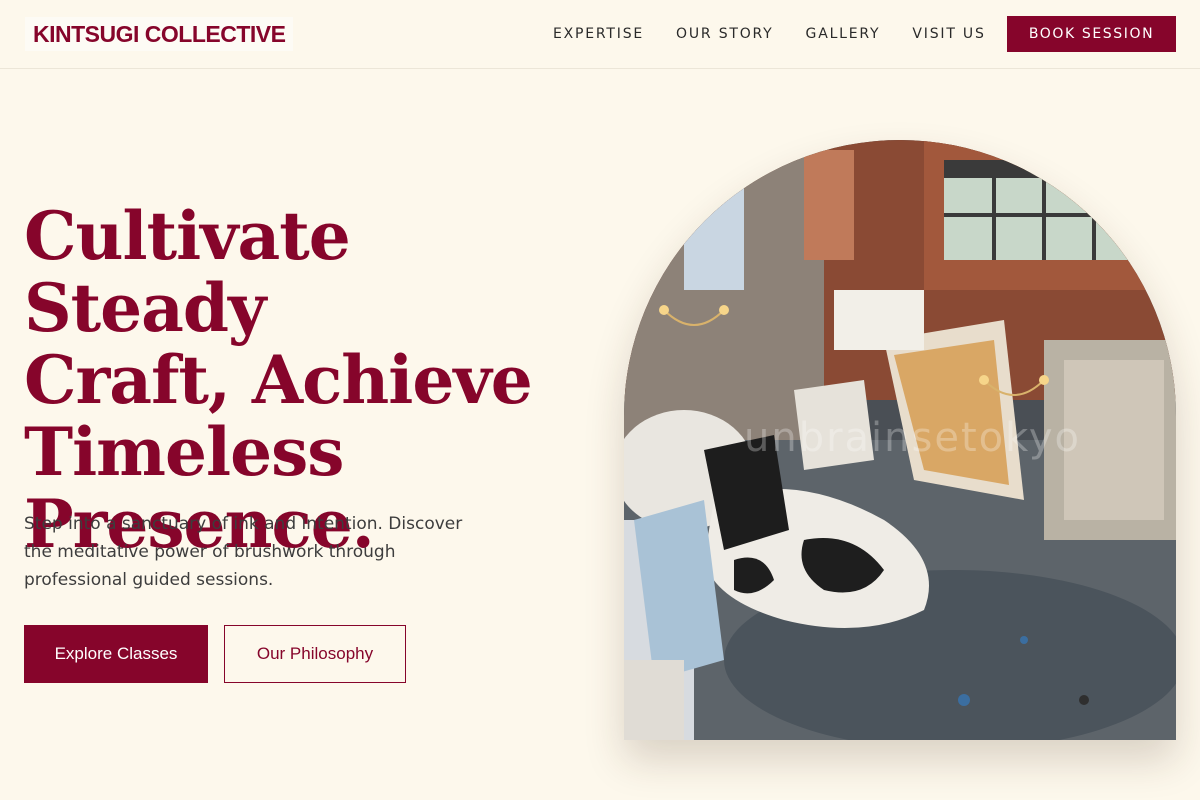 This screenshot has width=1200, height=800. I want to click on headline-line-3: Timeless, so click(184, 452).